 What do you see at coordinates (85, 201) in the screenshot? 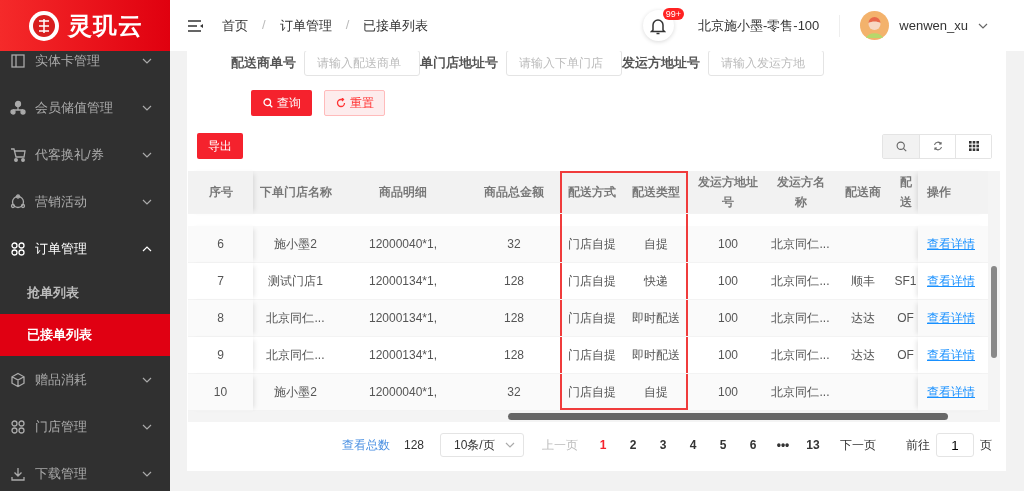
I see `sidebar-item: 营销活动` at bounding box center [85, 201].